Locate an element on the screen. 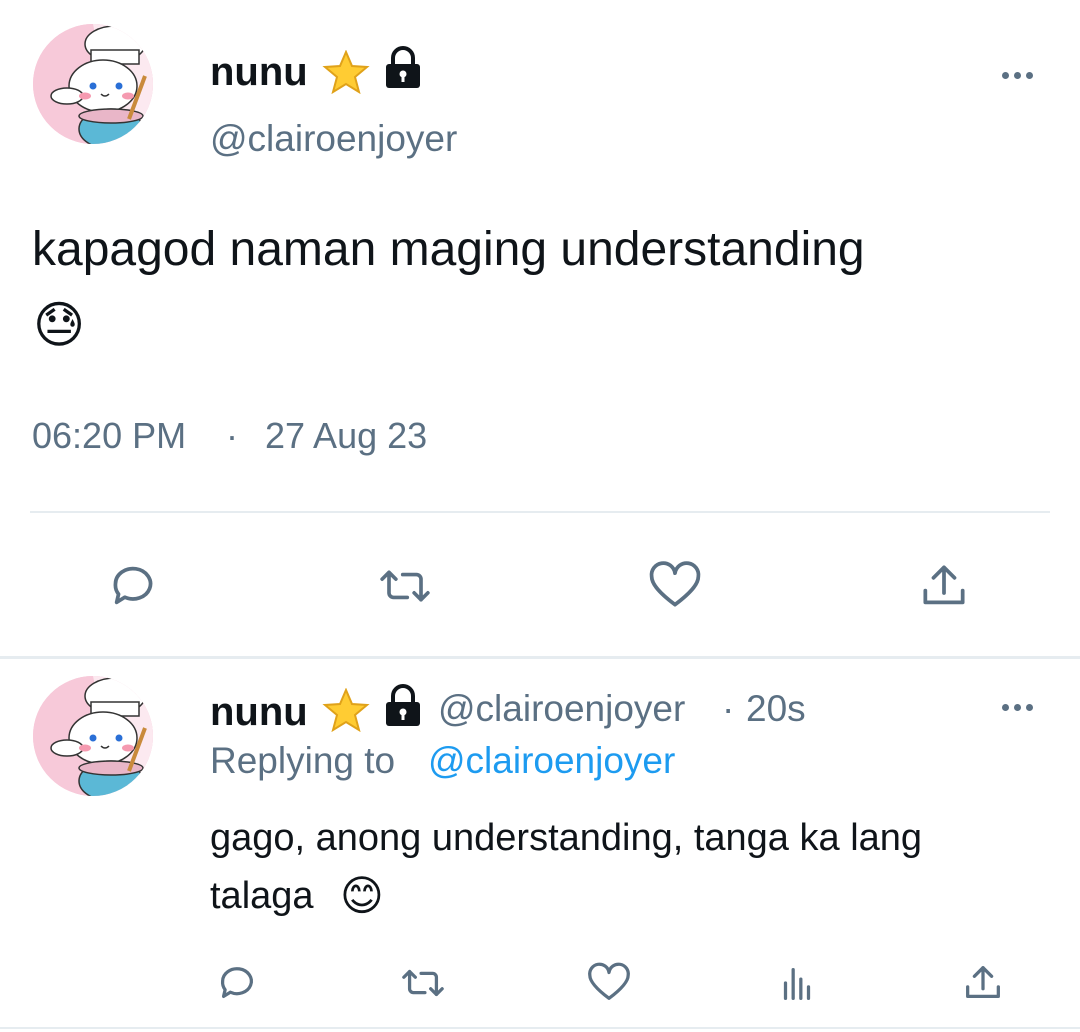  reply-text-line2: talaga is located at coordinates (262, 896).